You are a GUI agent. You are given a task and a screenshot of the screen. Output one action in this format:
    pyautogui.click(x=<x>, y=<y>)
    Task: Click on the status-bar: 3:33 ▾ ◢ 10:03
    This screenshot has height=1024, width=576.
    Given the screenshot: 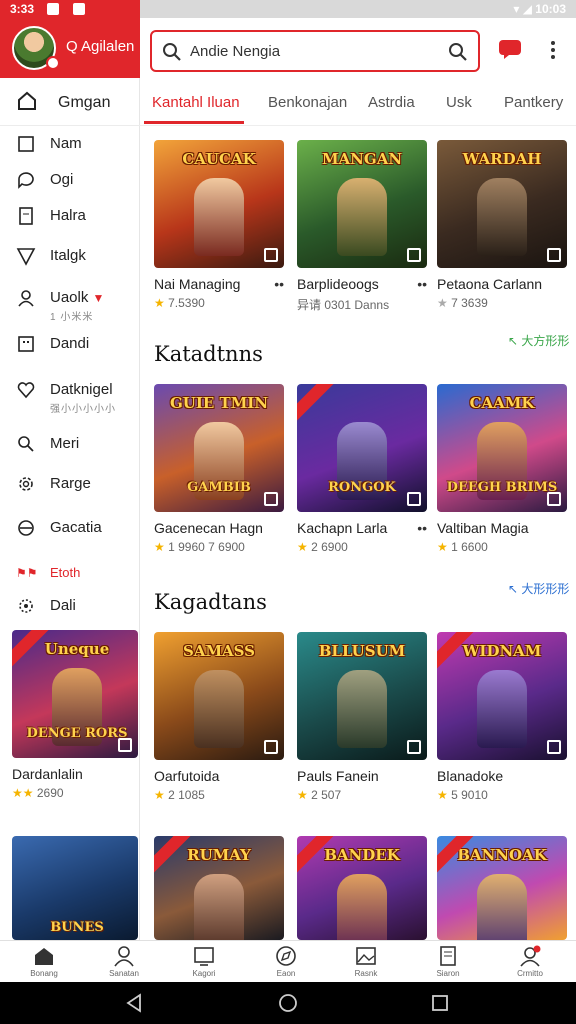 What is the action you would take?
    pyautogui.click(x=288, y=9)
    